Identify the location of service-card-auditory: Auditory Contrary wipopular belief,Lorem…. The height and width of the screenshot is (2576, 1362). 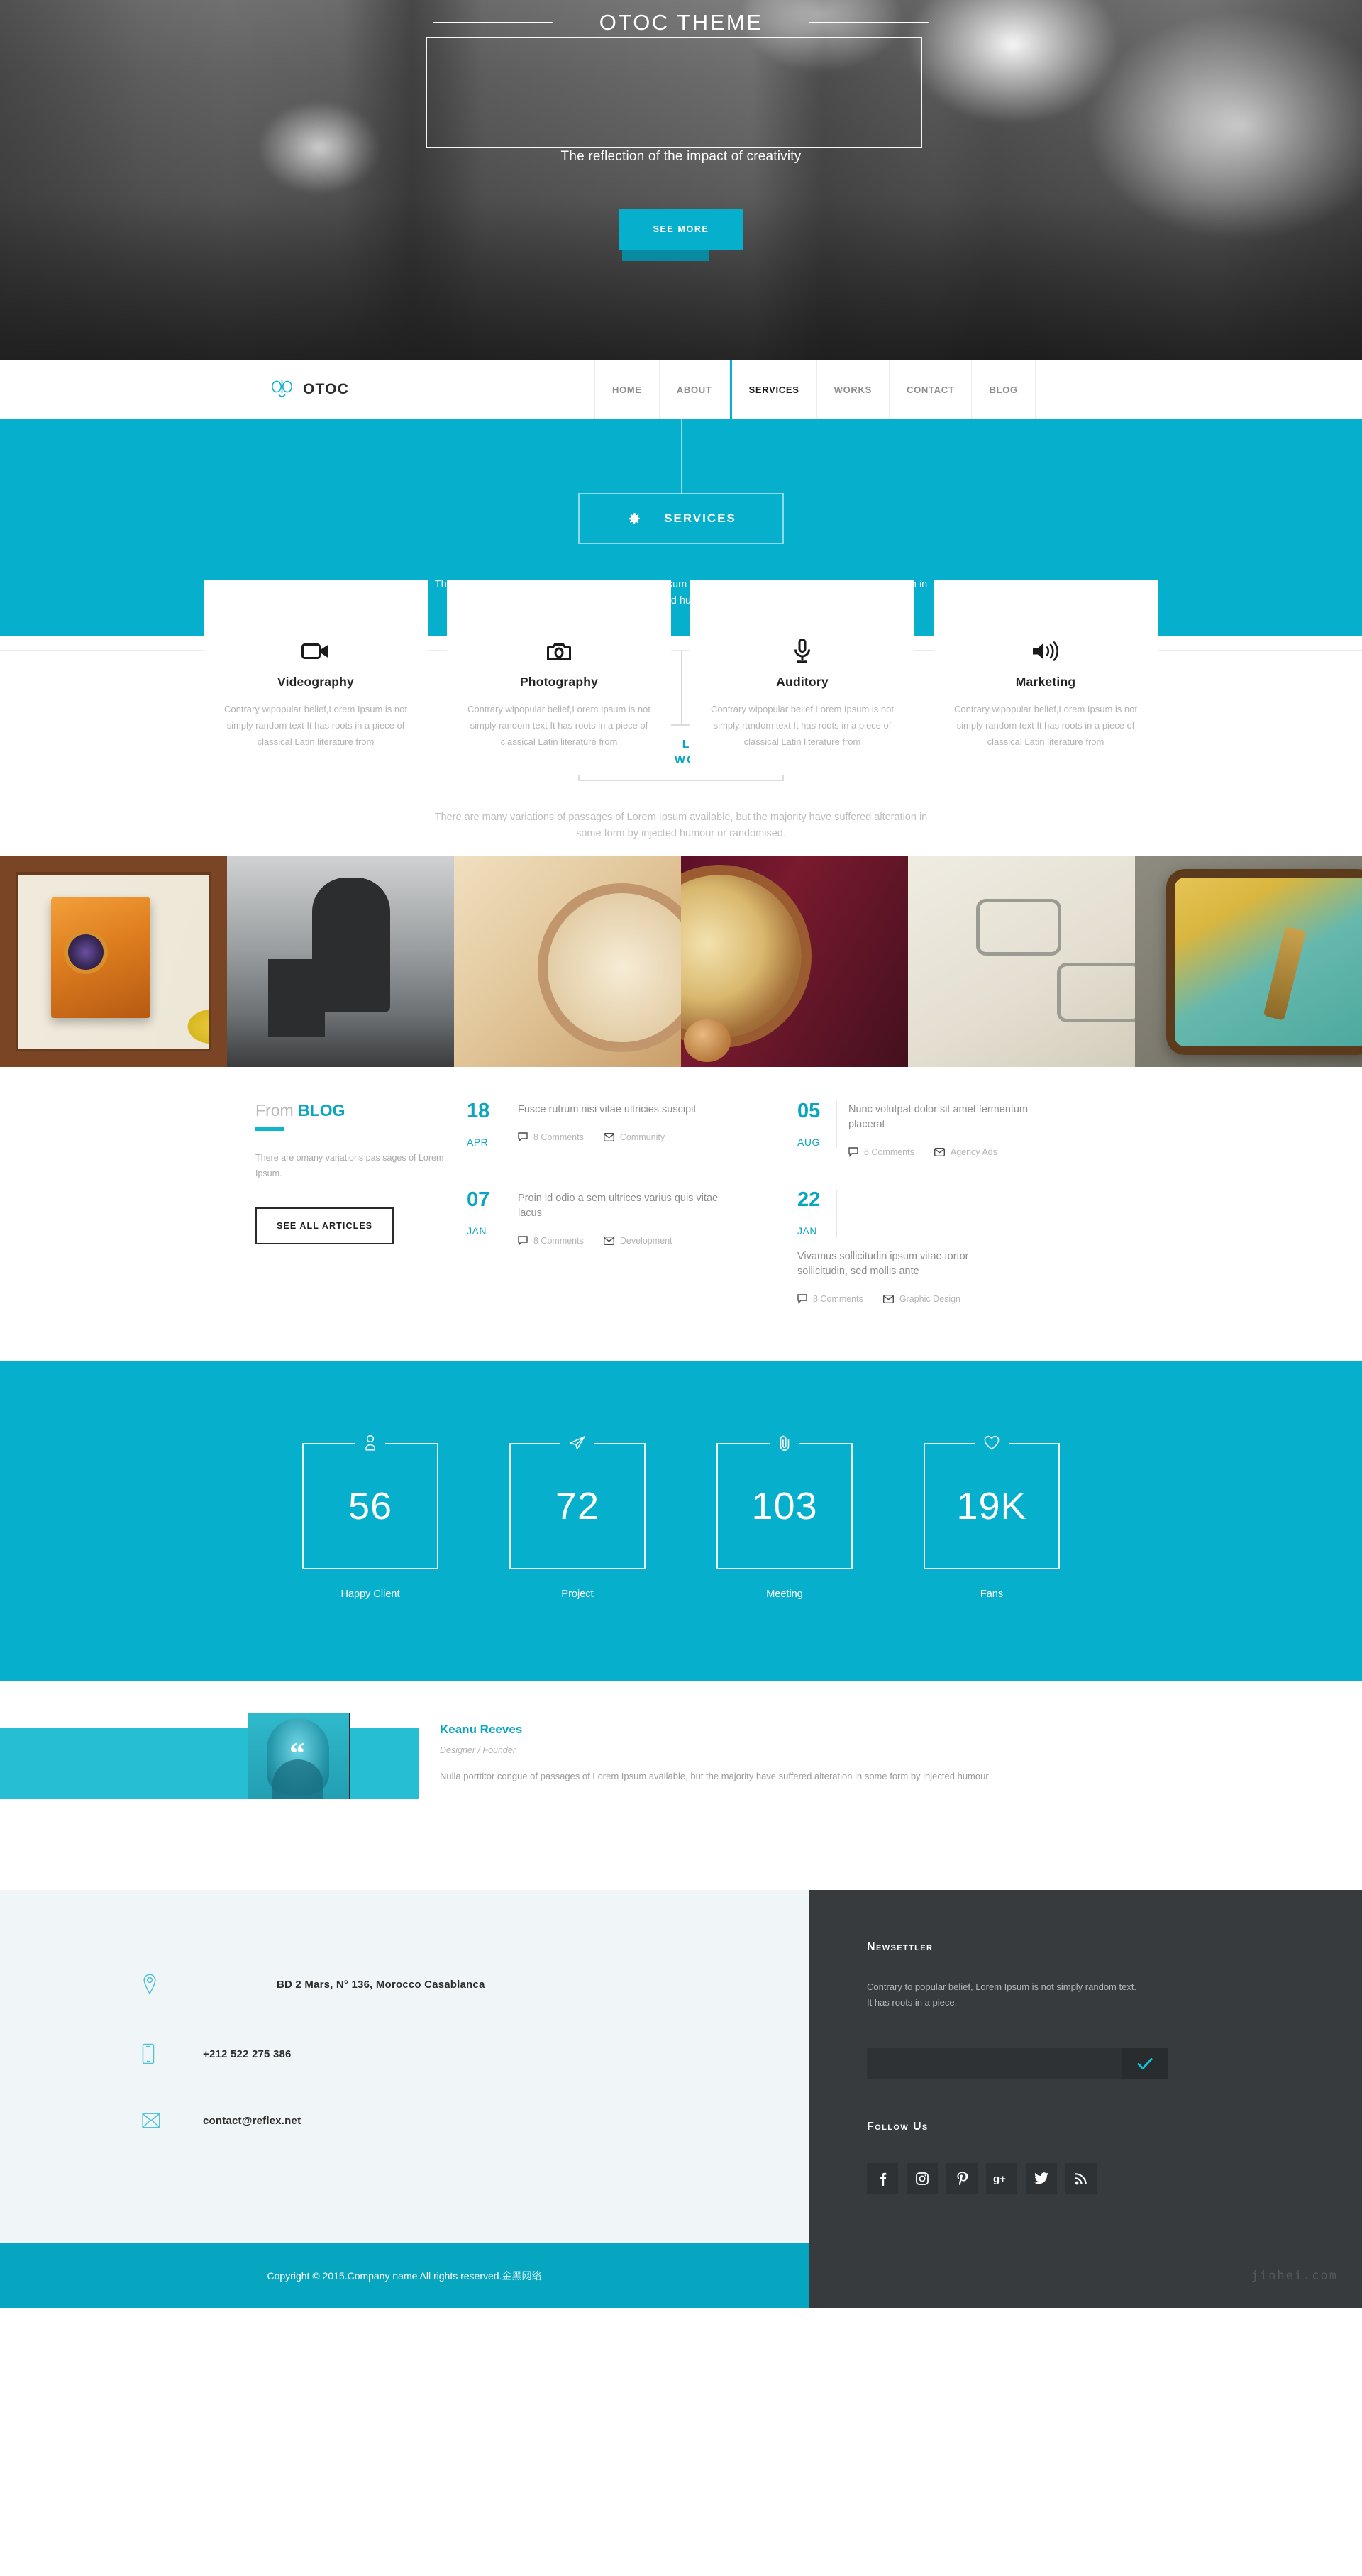
(802, 677).